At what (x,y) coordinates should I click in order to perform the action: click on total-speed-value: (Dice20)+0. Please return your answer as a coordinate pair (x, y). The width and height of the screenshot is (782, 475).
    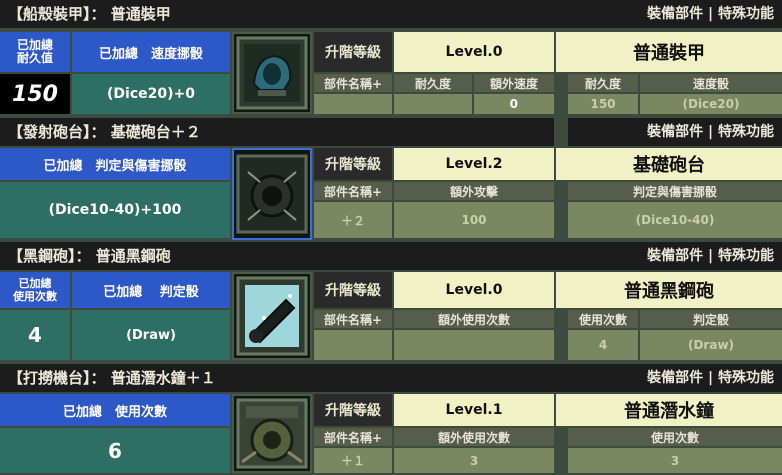
    Looking at the image, I should click on (151, 94).